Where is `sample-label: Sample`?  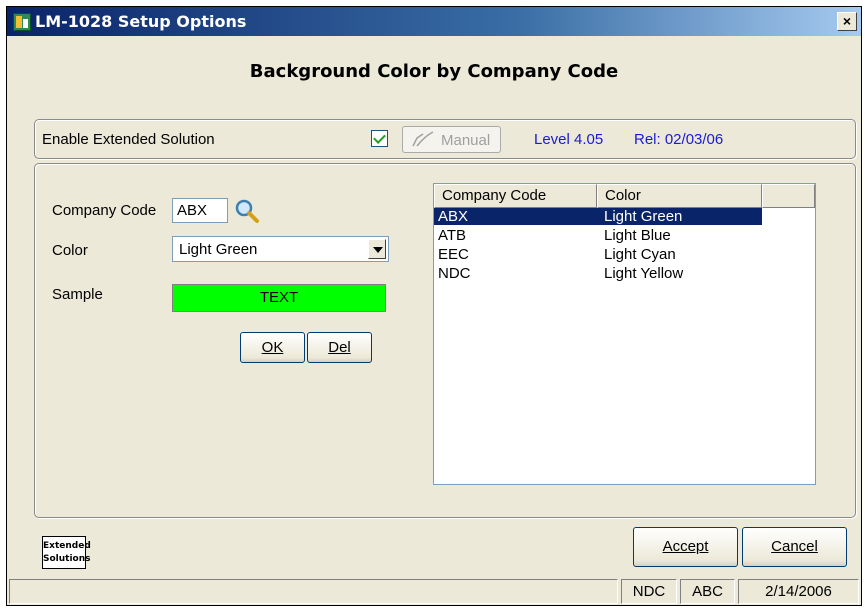
sample-label: Sample is located at coordinates (77, 294).